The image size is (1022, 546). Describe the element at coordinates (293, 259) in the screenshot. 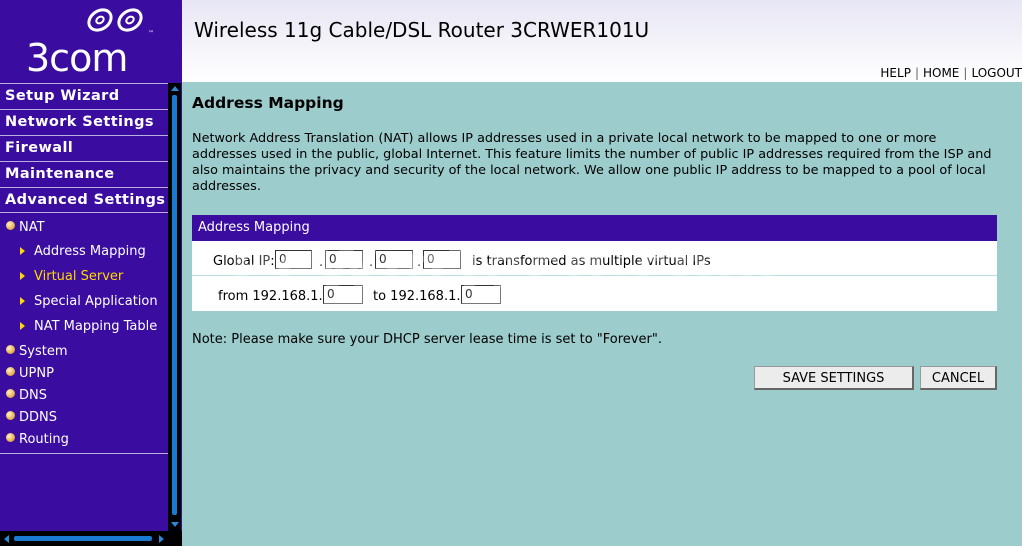

I see `global-ip-octet-1-input: 0` at that location.